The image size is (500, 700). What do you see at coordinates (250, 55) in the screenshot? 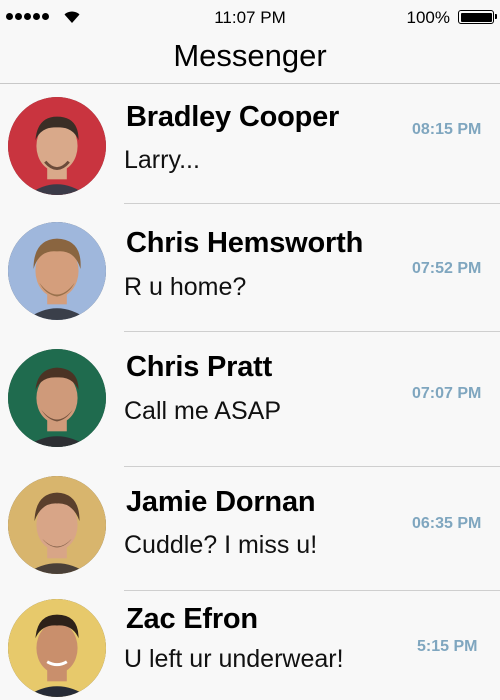
I see `page-title: Messenger` at bounding box center [250, 55].